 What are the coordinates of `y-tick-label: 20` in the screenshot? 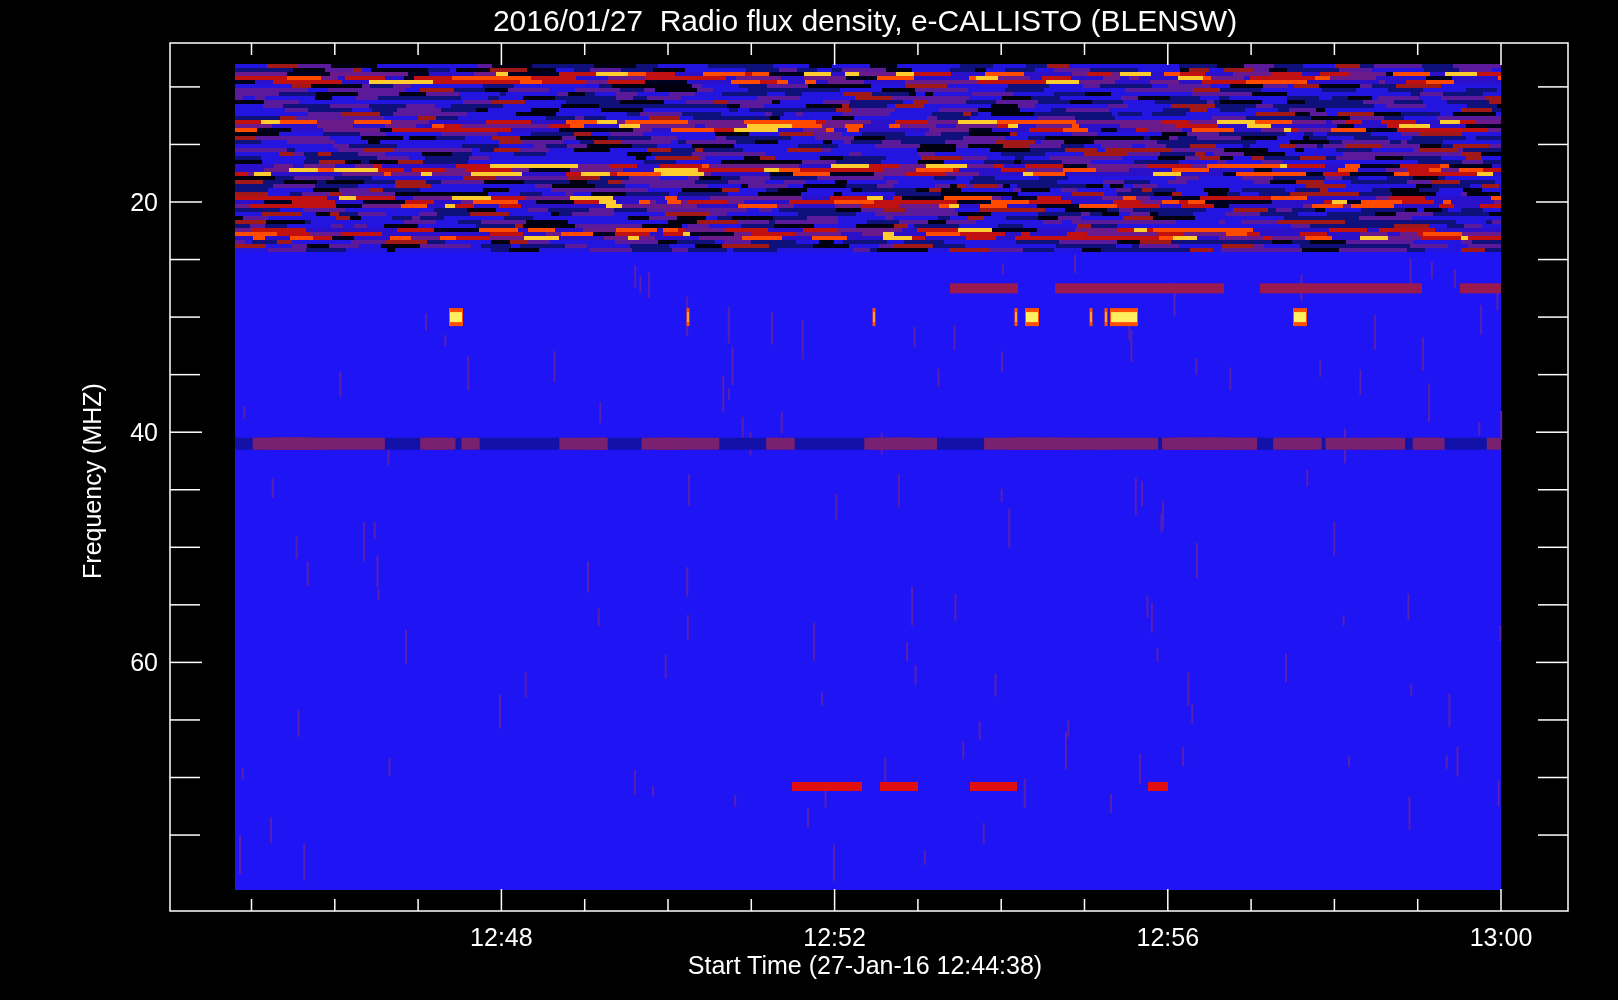 It's located at (144, 202).